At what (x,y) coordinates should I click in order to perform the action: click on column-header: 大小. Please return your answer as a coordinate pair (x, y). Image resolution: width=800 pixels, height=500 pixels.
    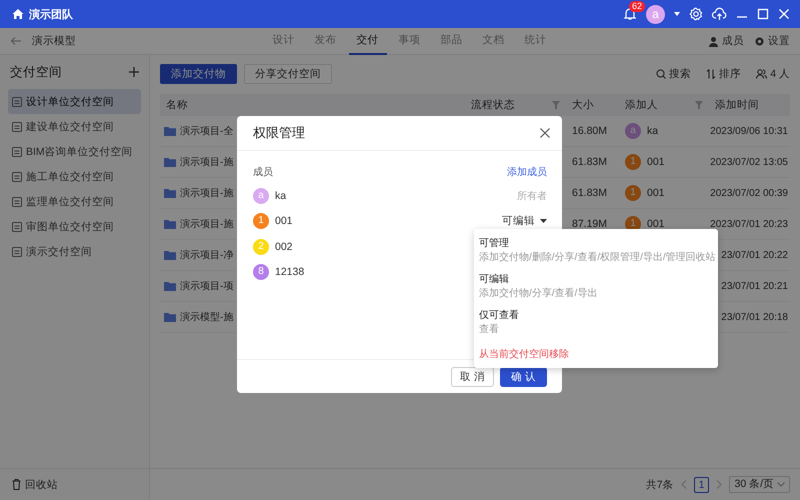
    Looking at the image, I should click on (583, 105).